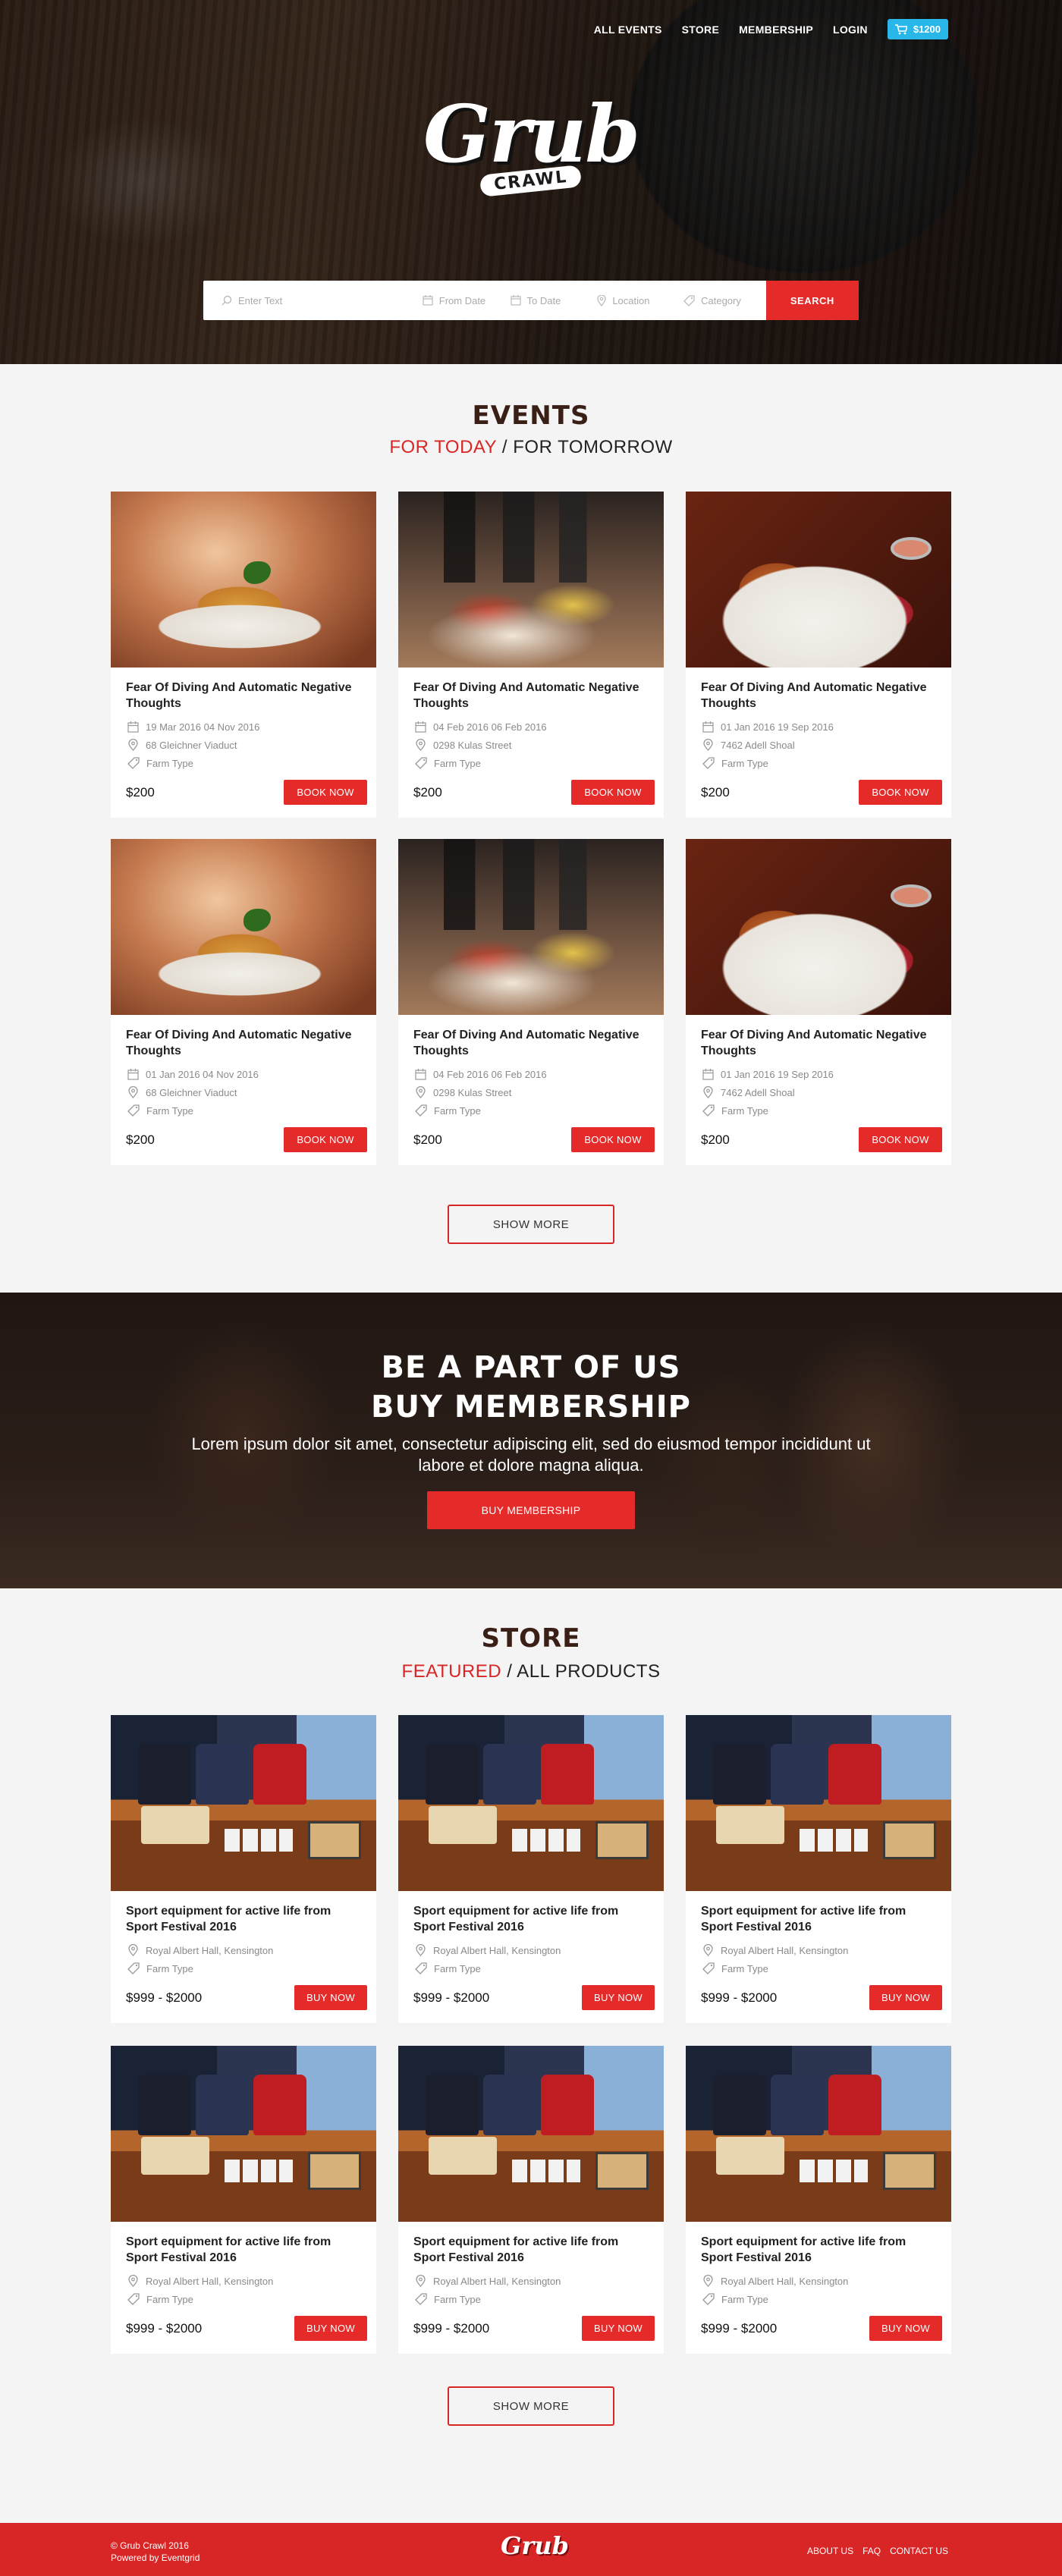 The image size is (1062, 2576). Describe the element at coordinates (243, 745) in the screenshot. I see `event-address: 68 Gleichner Viaduct` at that location.